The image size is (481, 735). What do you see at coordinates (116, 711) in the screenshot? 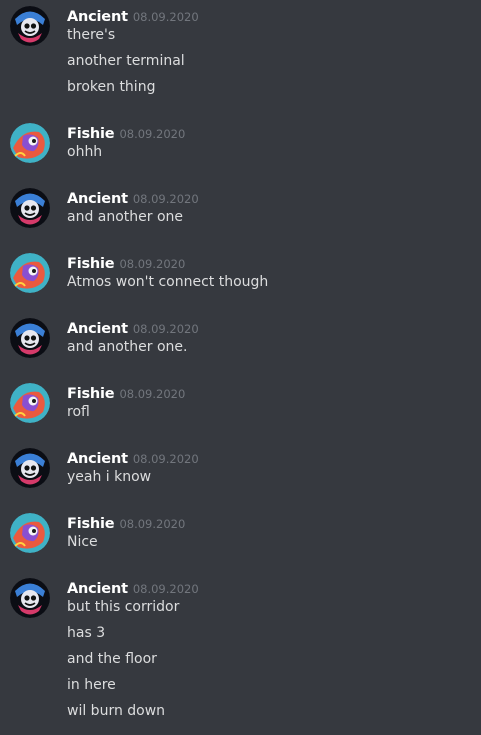
I see `message-line: wil burn down` at bounding box center [116, 711].